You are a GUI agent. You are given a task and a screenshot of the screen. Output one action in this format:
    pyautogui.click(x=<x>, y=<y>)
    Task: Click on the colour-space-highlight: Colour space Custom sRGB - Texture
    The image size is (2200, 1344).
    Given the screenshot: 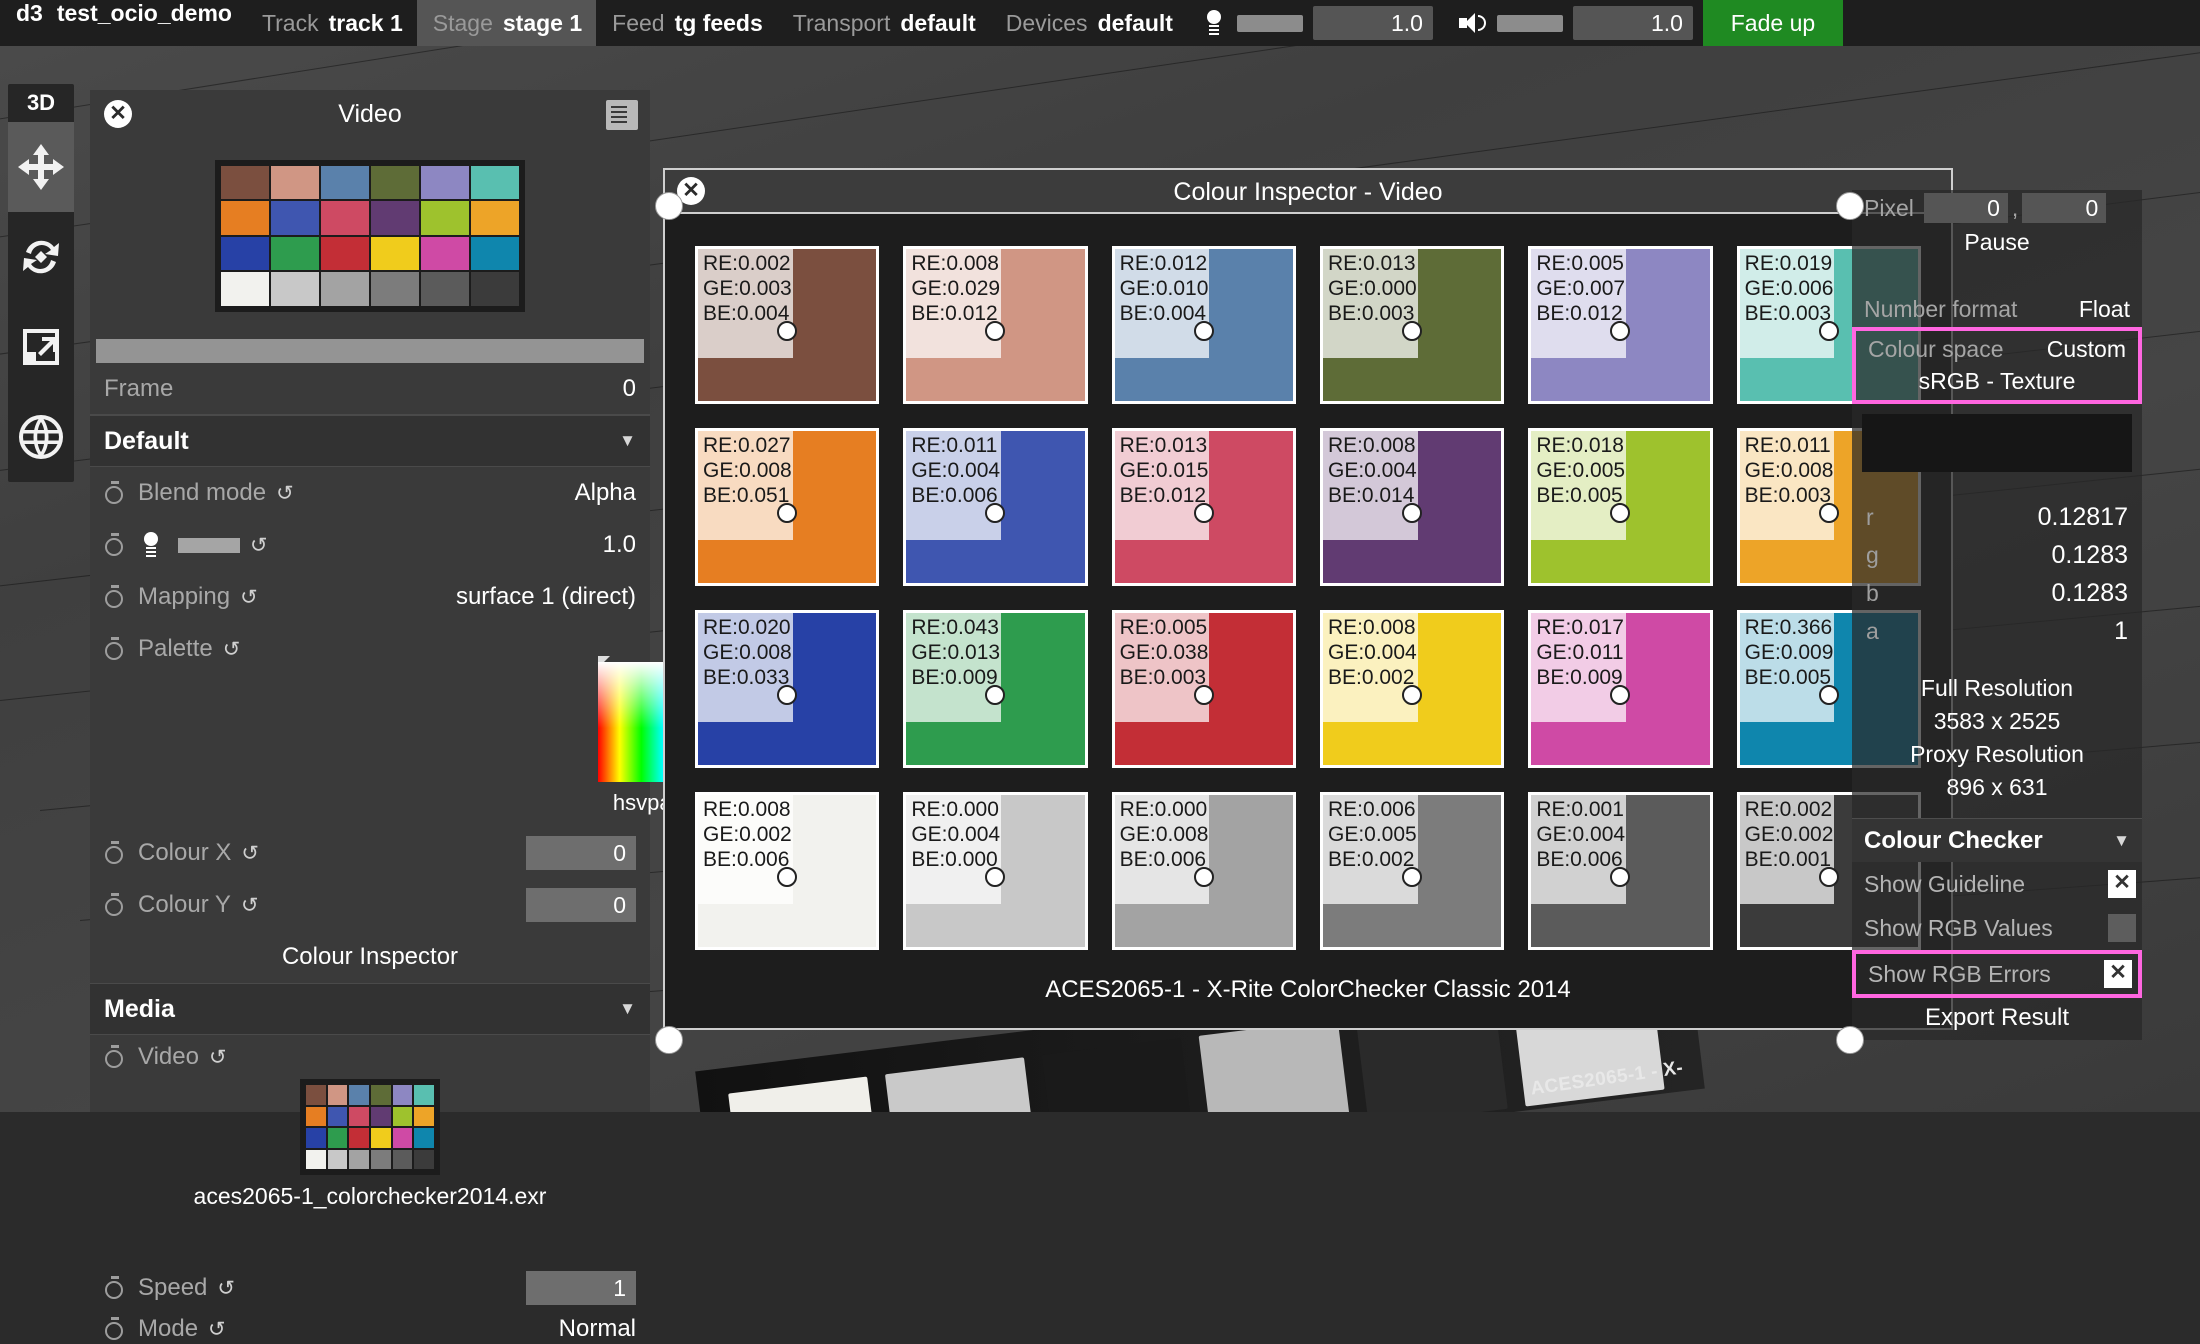 What is the action you would take?
    pyautogui.click(x=1997, y=365)
    